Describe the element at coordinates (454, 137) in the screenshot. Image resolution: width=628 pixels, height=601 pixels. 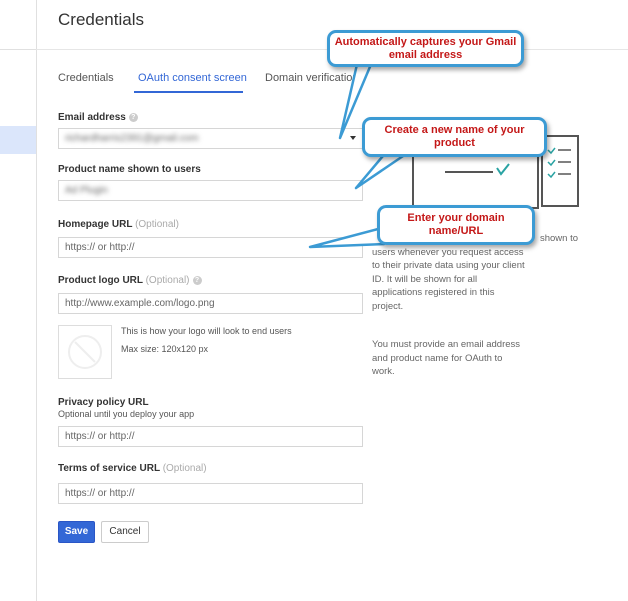
I see `product-callout: Create a new name of your product` at that location.